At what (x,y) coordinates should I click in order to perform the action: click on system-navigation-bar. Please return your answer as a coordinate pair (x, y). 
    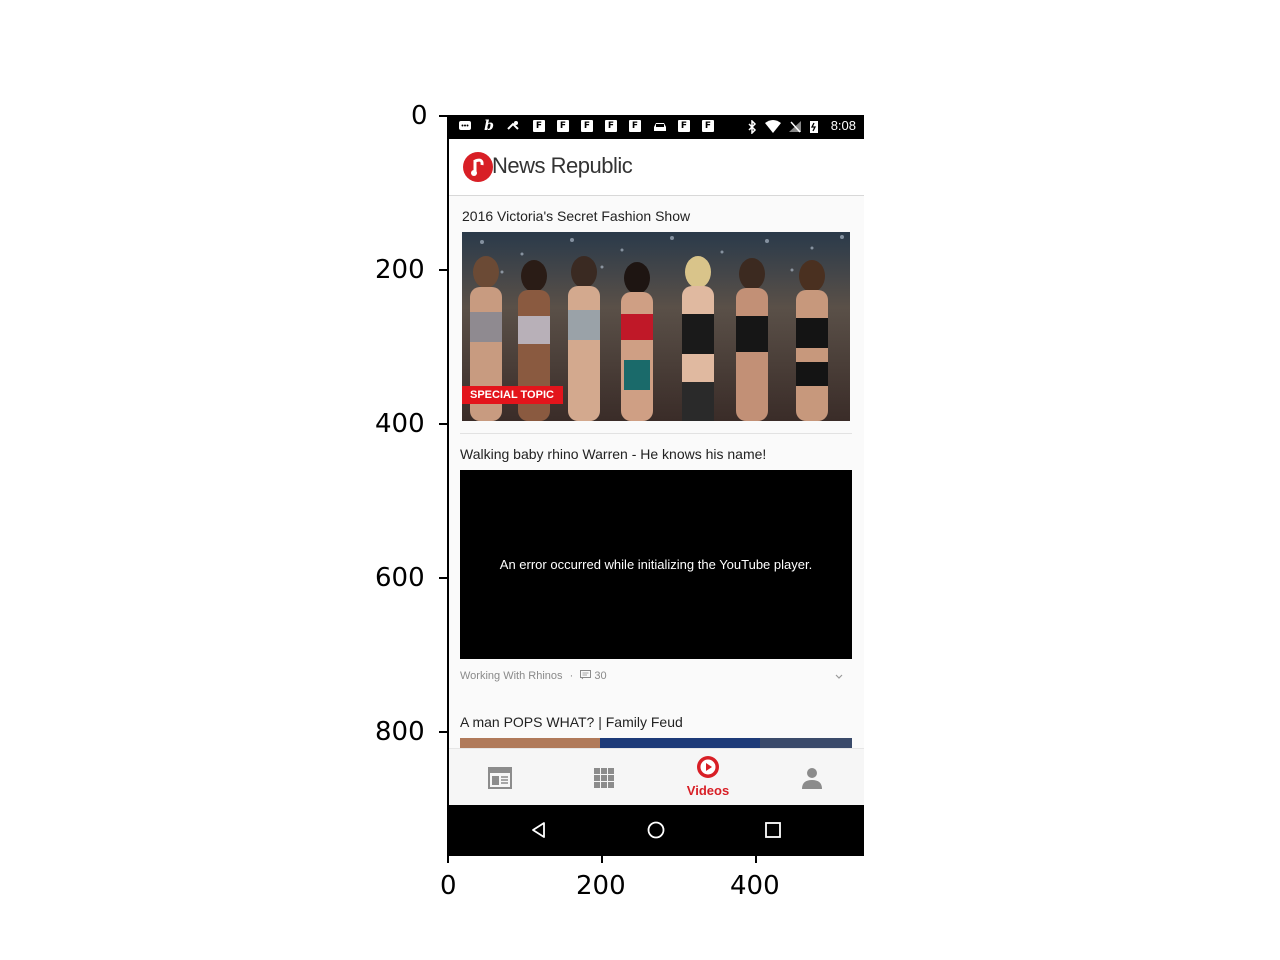
    Looking at the image, I should click on (656, 830).